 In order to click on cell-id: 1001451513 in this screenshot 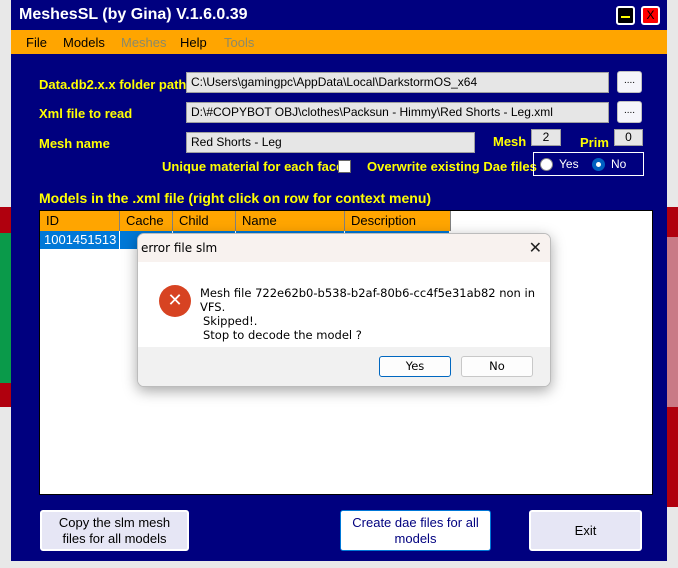, I will do `click(80, 240)`.